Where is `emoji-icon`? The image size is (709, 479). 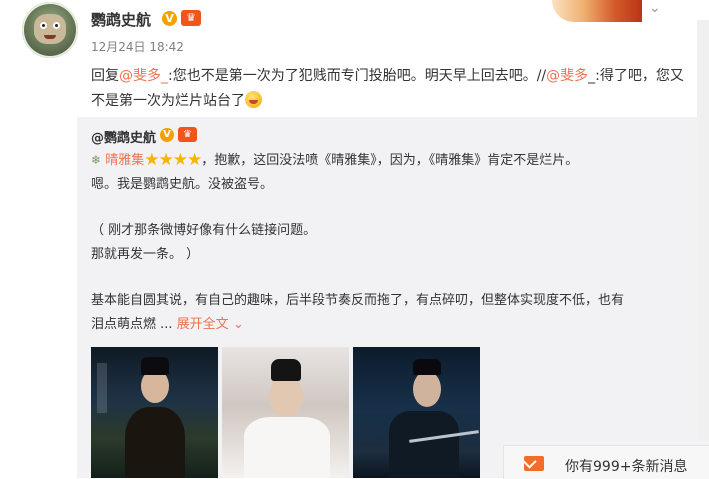 emoji-icon is located at coordinates (253, 99).